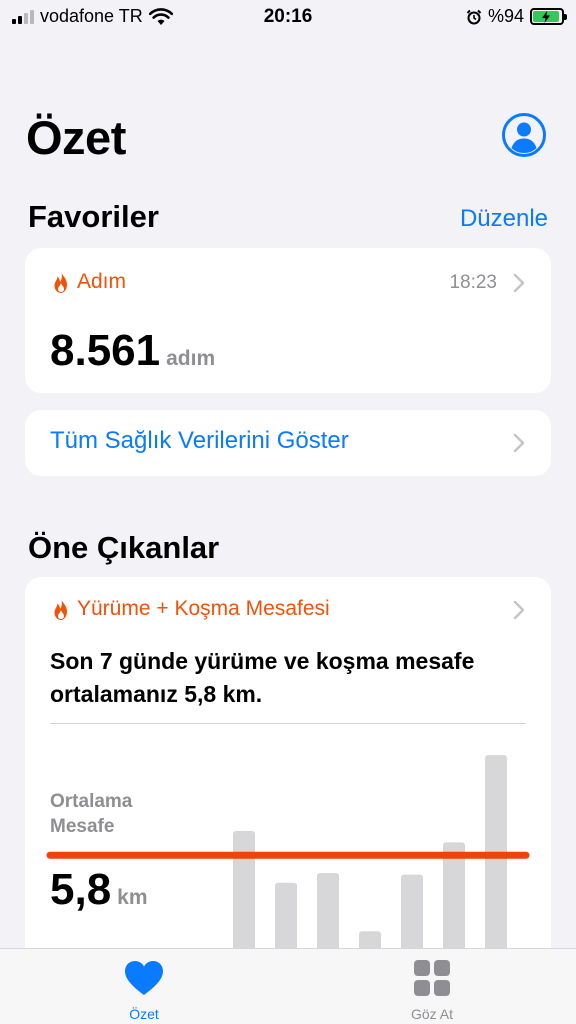 This screenshot has width=576, height=1024. I want to click on tab-bar: Özet Göz At, so click(288, 986).